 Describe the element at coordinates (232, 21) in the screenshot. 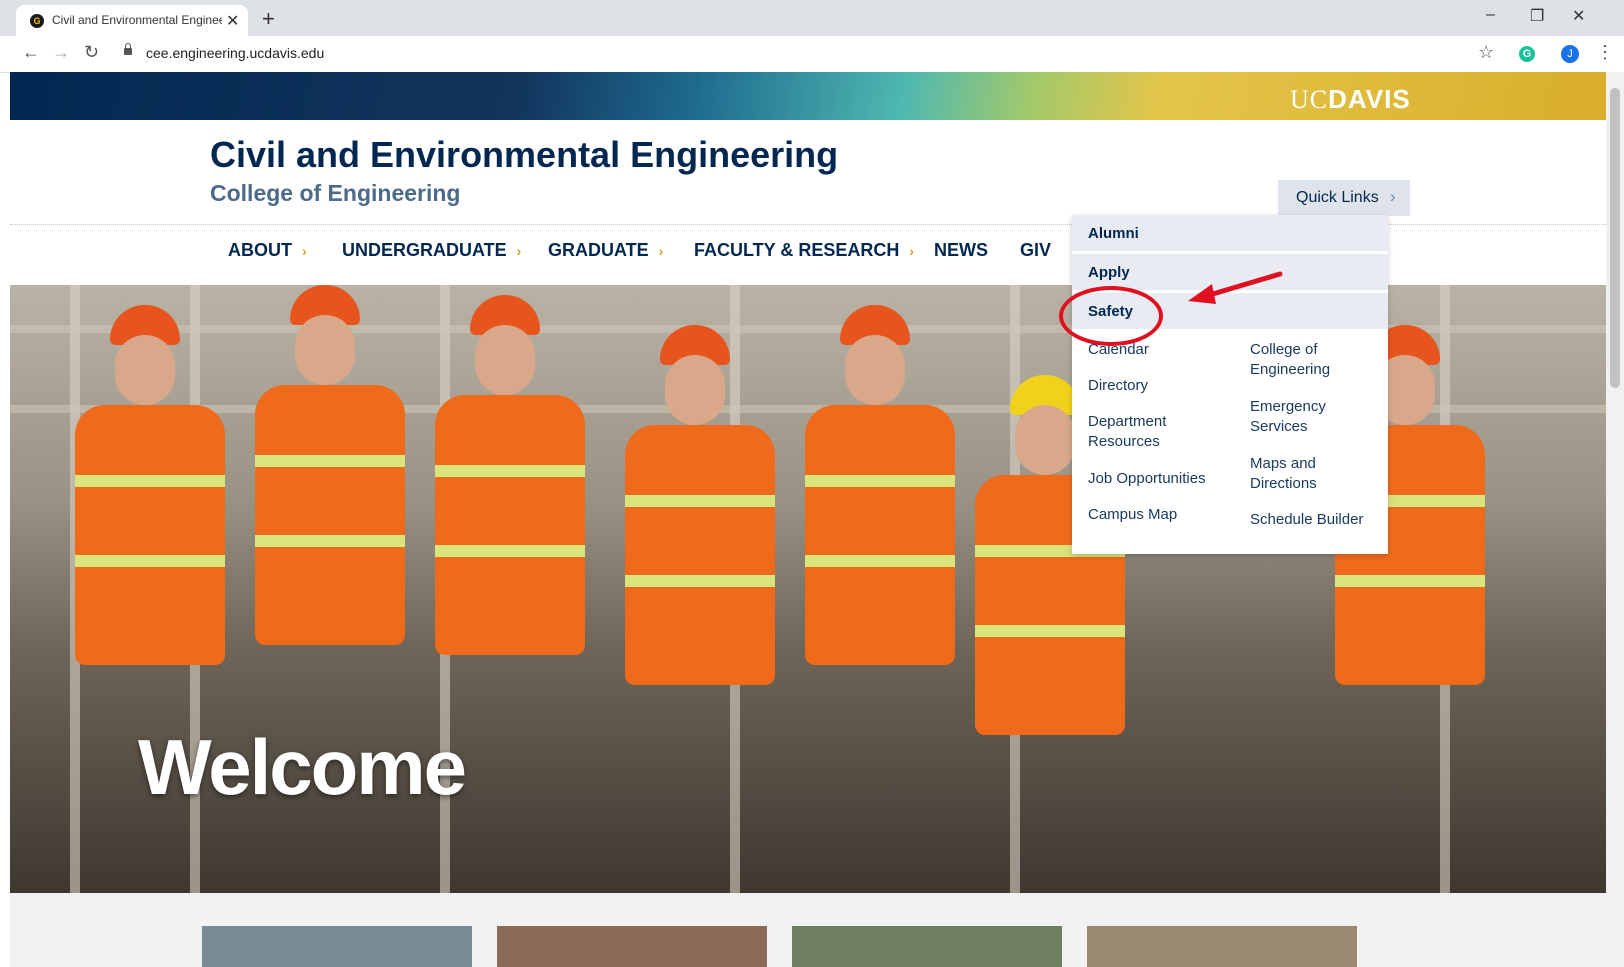

I see `tab-close-icon: ✕` at that location.